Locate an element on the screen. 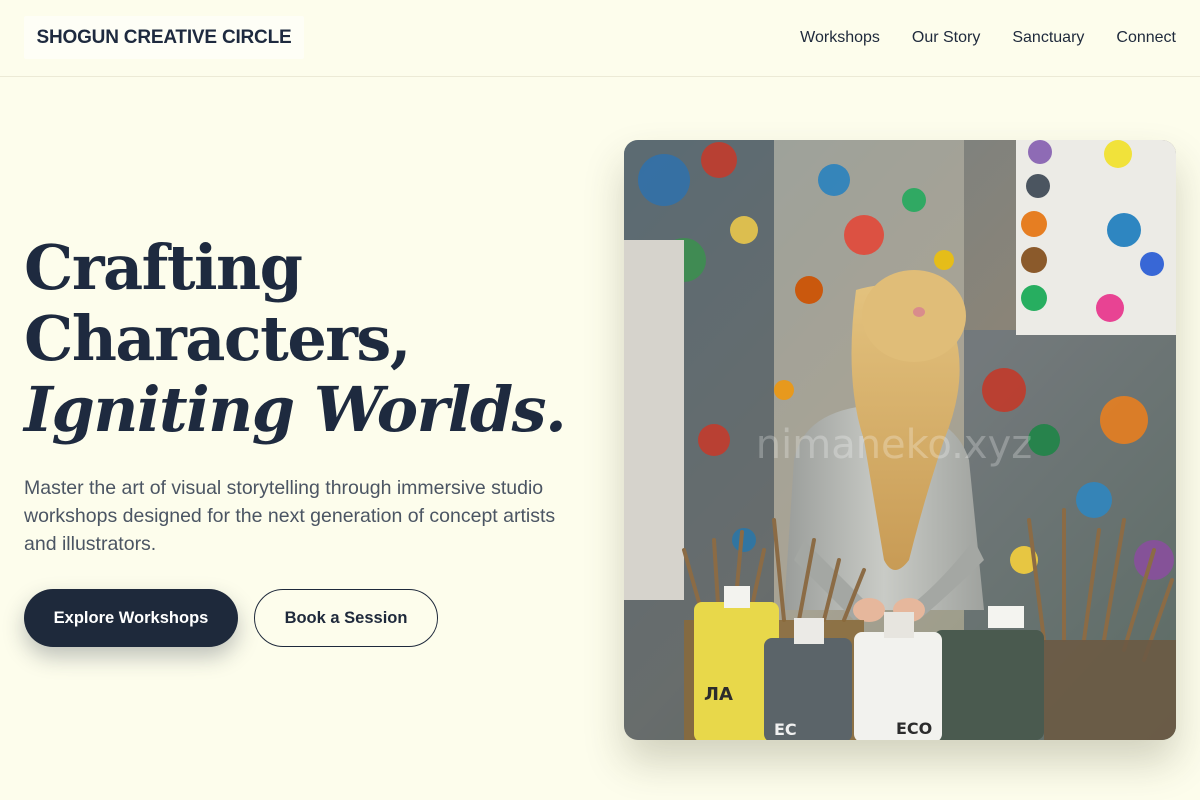 Image resolution: width=1200 pixels, height=800 pixels. hero-title-line-1: Crafting is located at coordinates (163, 267).